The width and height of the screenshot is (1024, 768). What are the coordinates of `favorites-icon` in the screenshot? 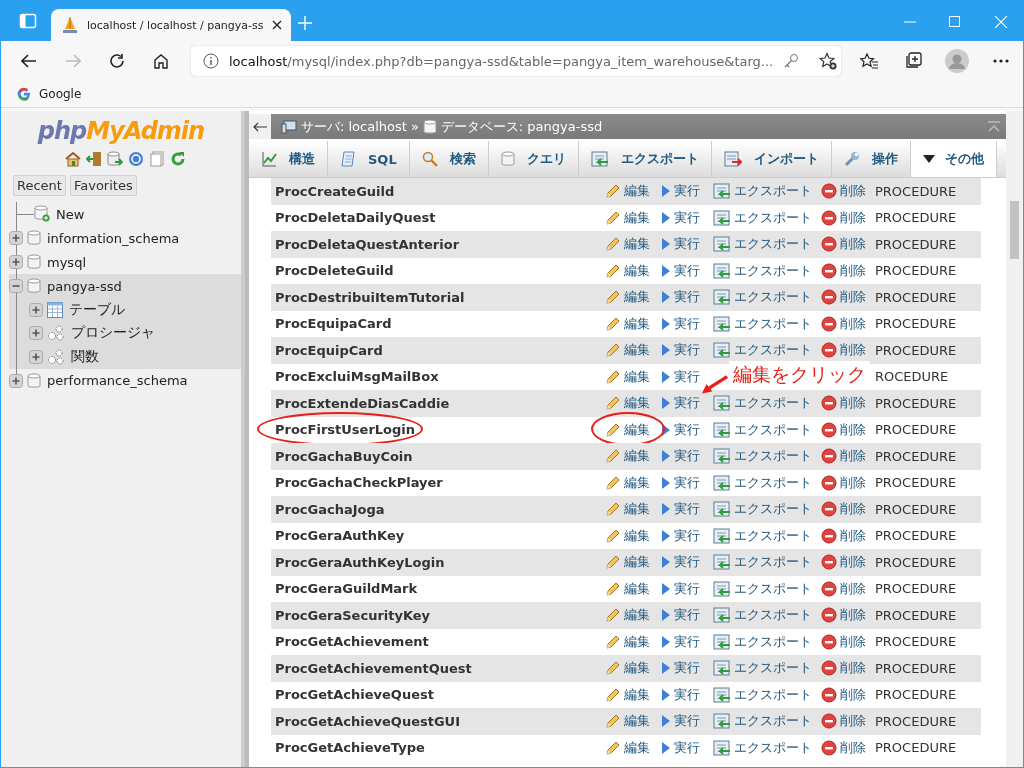 It's located at (869, 61).